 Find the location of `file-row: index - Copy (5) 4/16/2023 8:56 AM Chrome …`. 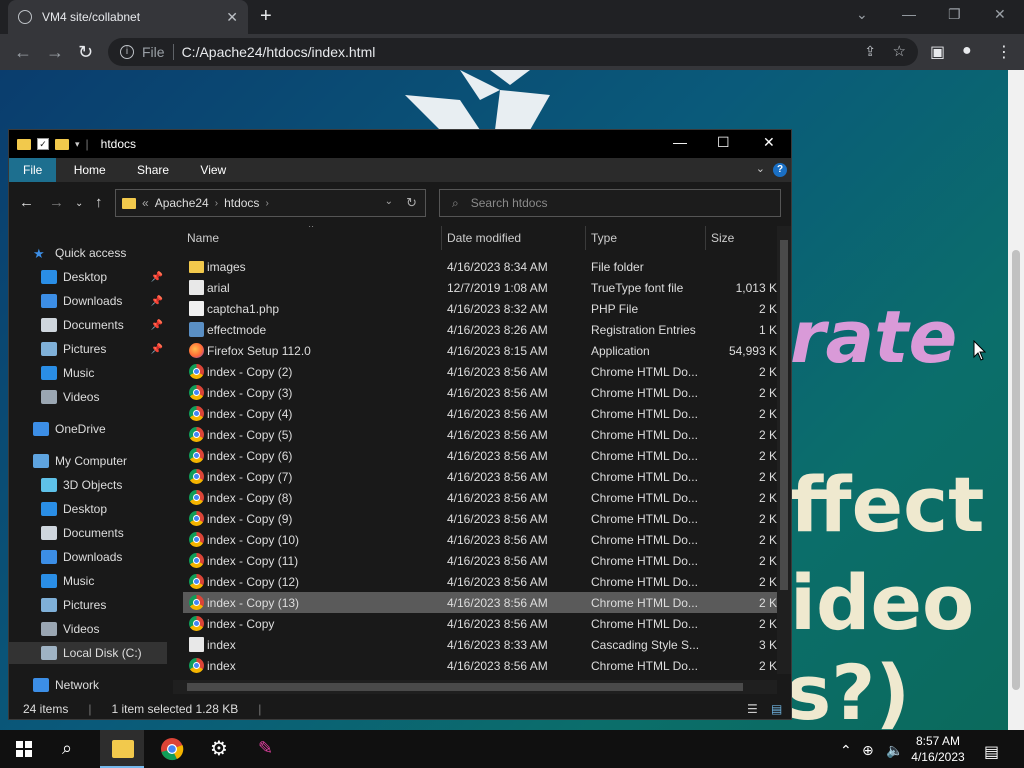

file-row: index - Copy (5) 4/16/2023 8:56 AM Chrome … is located at coordinates (480, 434).